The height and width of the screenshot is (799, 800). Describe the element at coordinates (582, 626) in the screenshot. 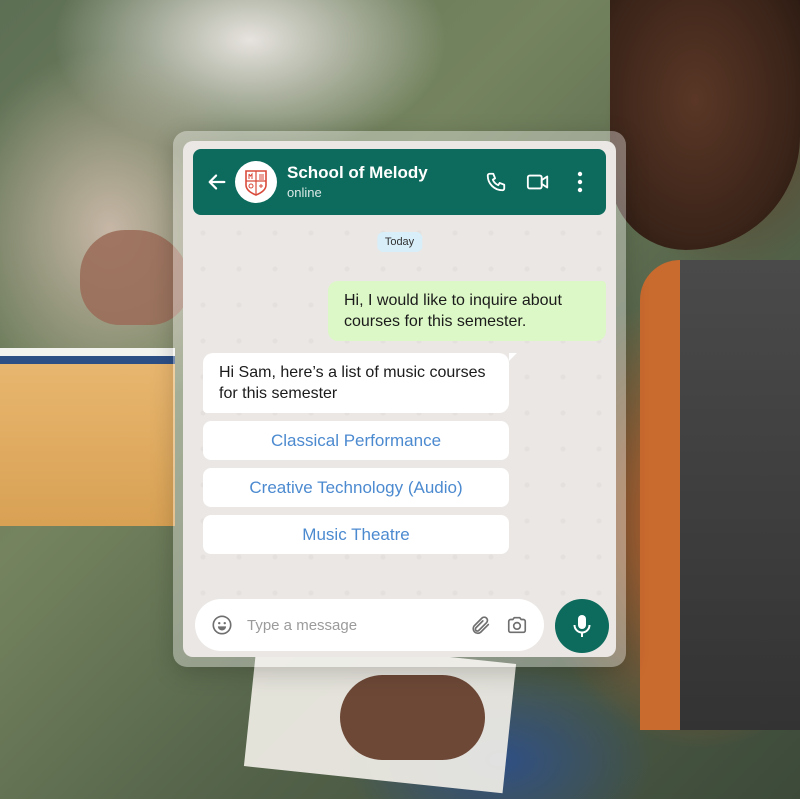

I see `microphone-icon` at that location.